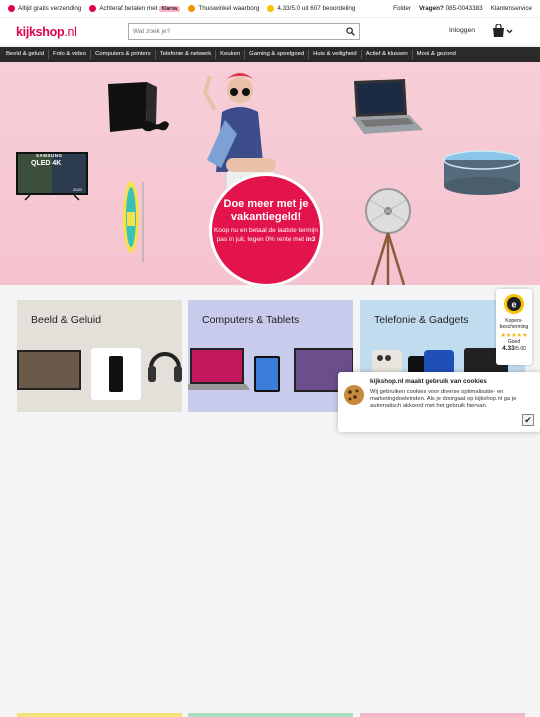  Describe the element at coordinates (231, 54) in the screenshot. I see `nav-item-keuken: Keuken` at that location.